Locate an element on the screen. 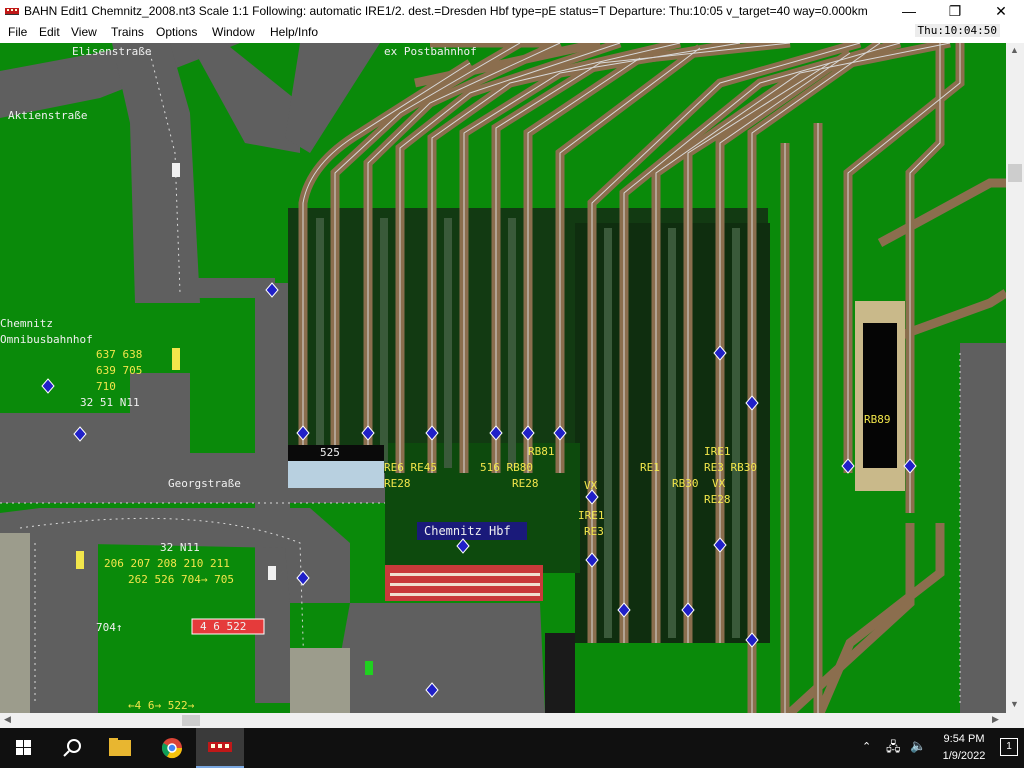 The image size is (1024, 773). street-aktienstrasse: Aktienstraße is located at coordinates (48, 115).